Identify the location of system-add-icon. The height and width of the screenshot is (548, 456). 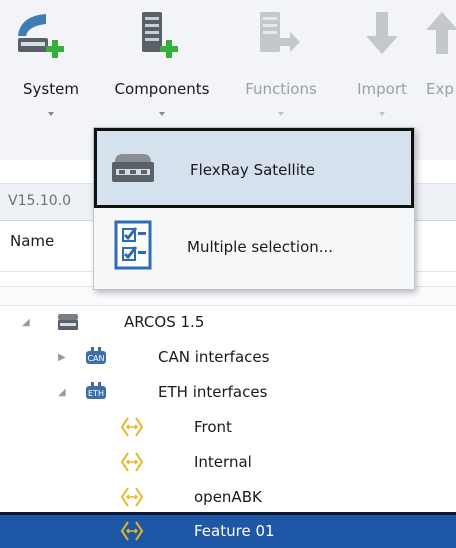
(41, 36).